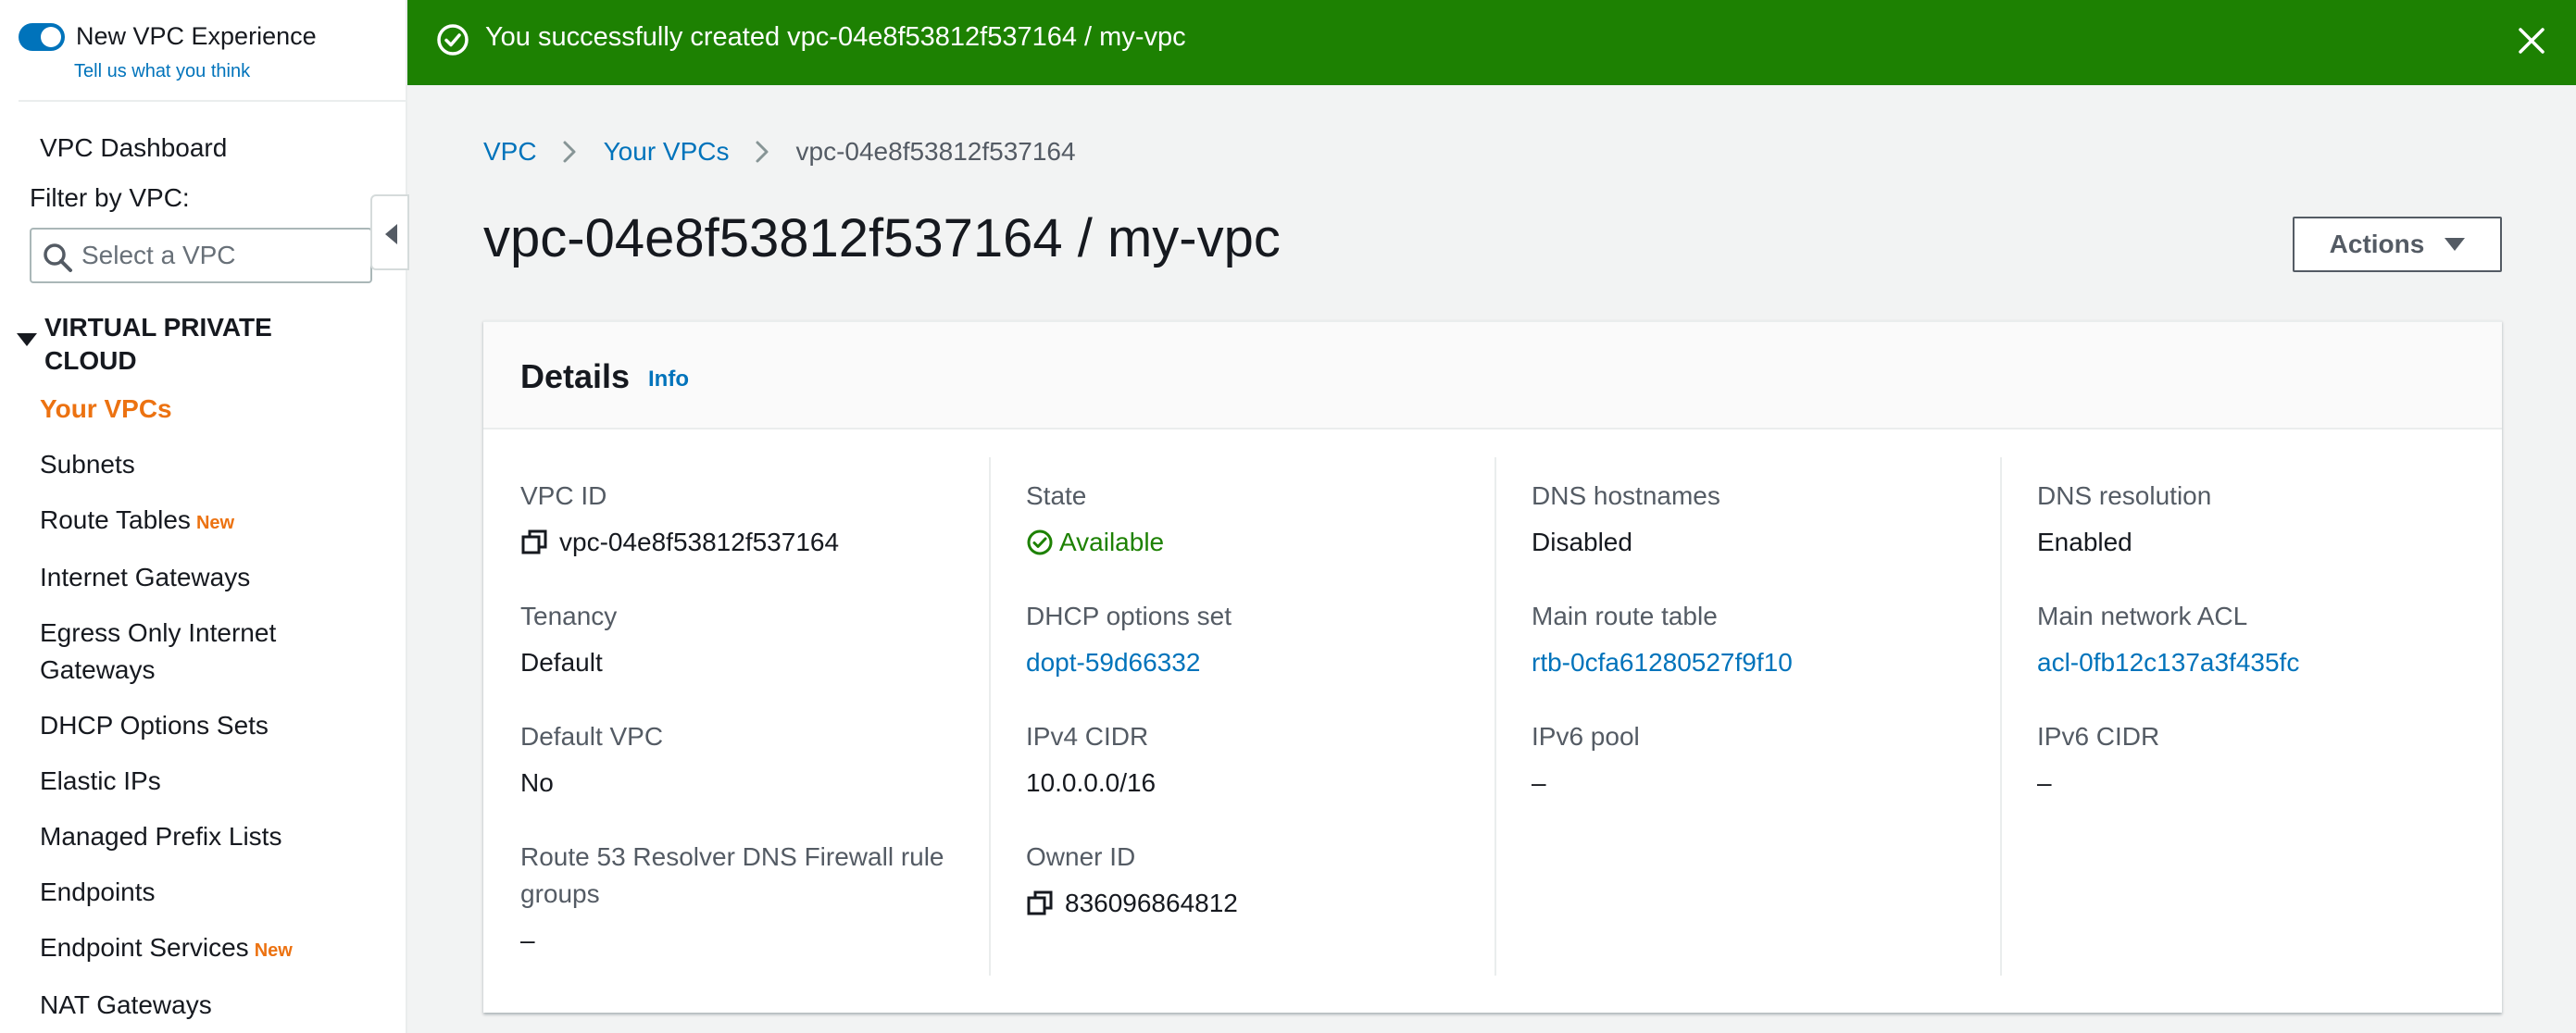 The image size is (2576, 1033). Describe the element at coordinates (115, 519) in the screenshot. I see `sidebar-item-label: Route Tables` at that location.